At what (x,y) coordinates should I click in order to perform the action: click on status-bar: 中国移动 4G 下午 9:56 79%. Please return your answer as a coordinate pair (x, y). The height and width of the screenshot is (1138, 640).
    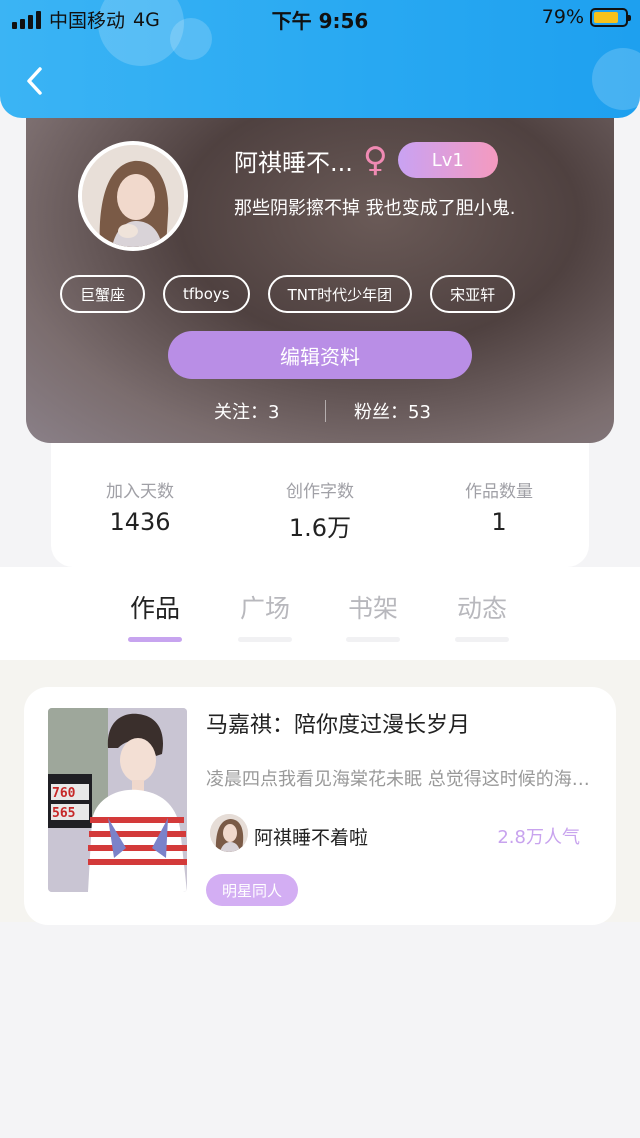
    Looking at the image, I should click on (320, 18).